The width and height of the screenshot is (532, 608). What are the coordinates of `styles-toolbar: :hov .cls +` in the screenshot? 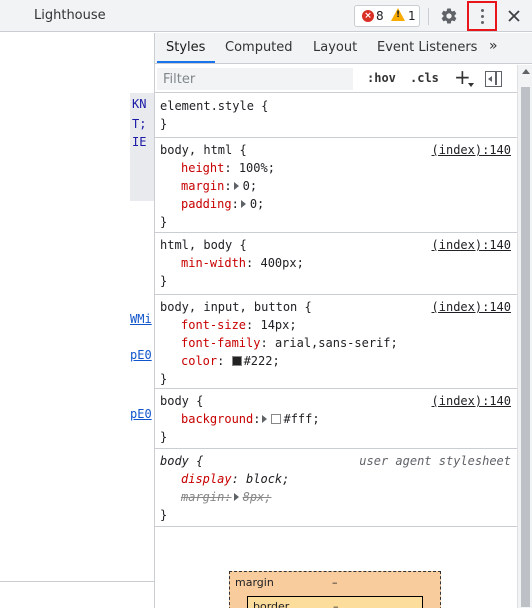 It's located at (336, 79).